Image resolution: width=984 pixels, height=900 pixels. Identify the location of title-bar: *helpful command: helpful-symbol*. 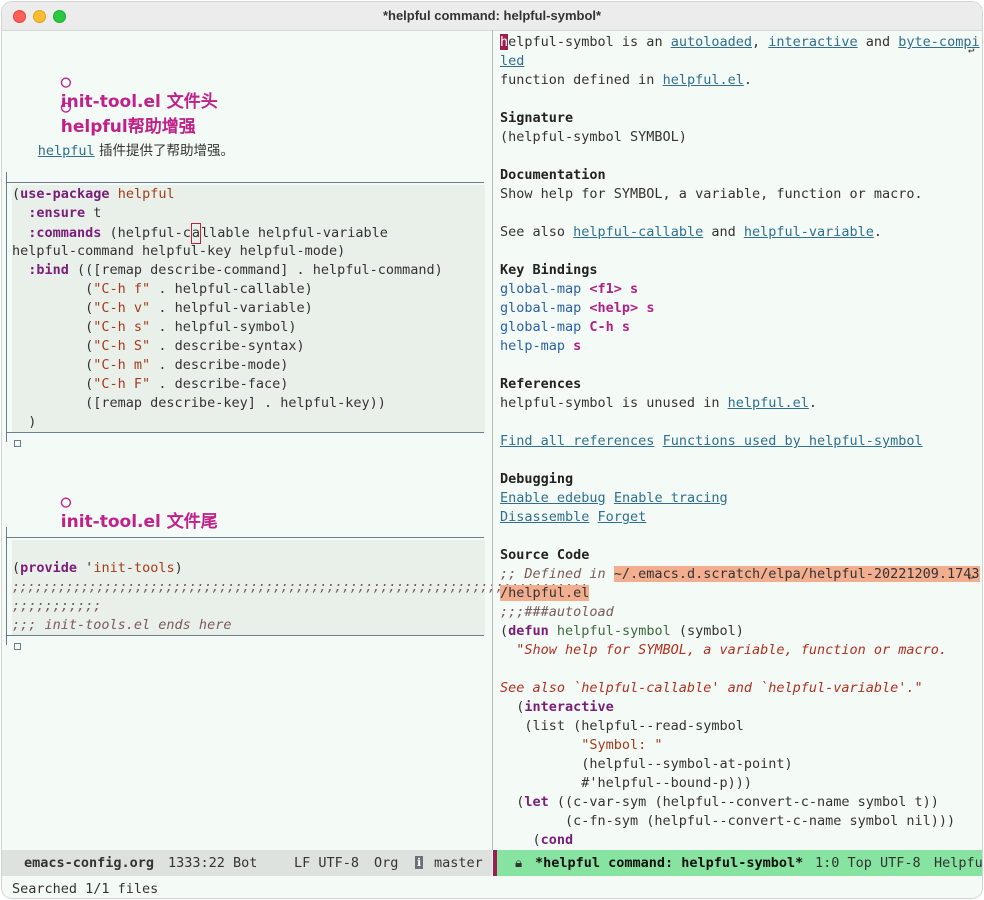
(492, 16).